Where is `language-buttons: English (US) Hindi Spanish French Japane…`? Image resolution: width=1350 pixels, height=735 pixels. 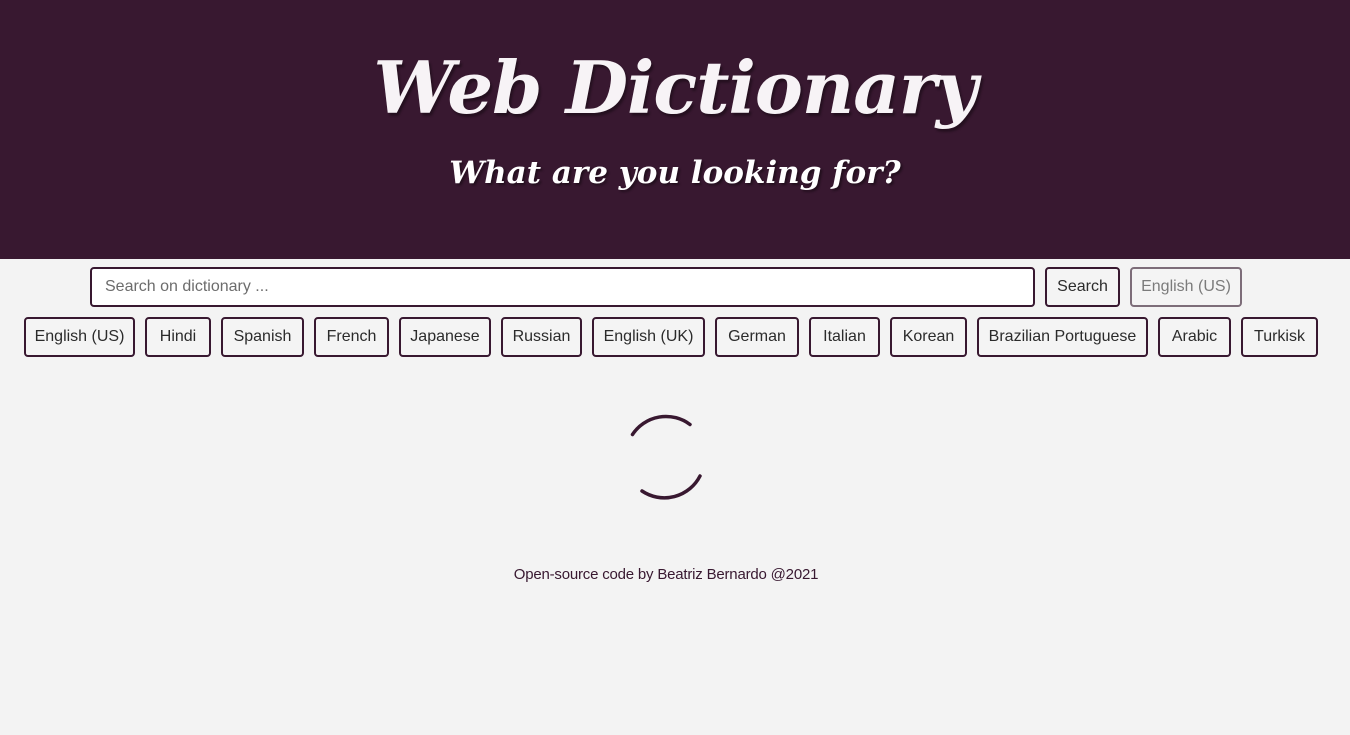
language-buttons: English (US) Hindi Spanish French Japane… is located at coordinates (675, 337).